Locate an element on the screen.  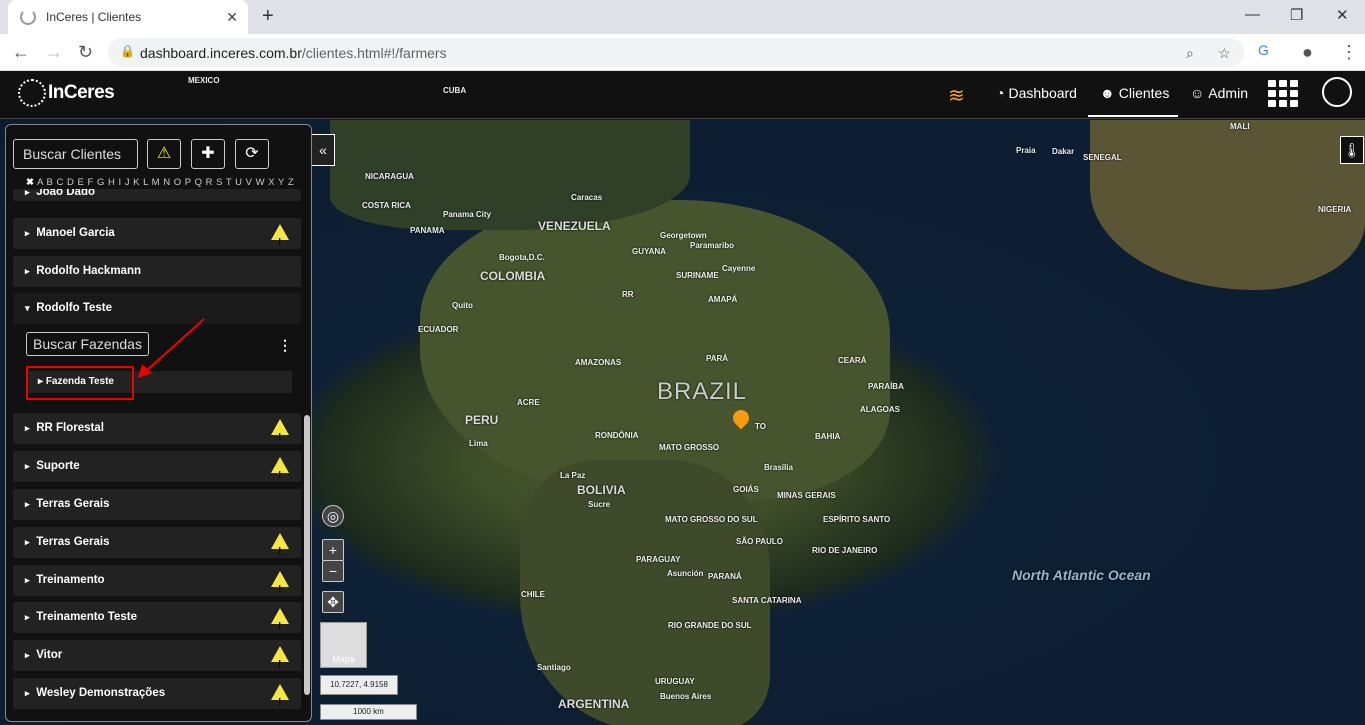
reload-button: ↻ is located at coordinates (85, 52).